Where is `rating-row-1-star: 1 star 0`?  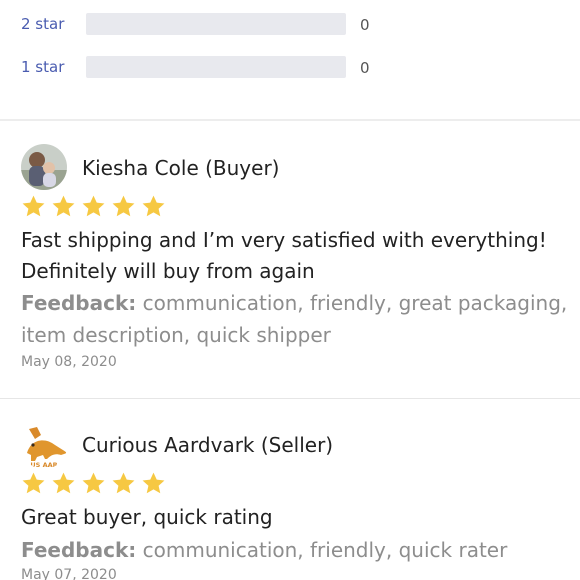 rating-row-1-star: 1 star 0 is located at coordinates (290, 68).